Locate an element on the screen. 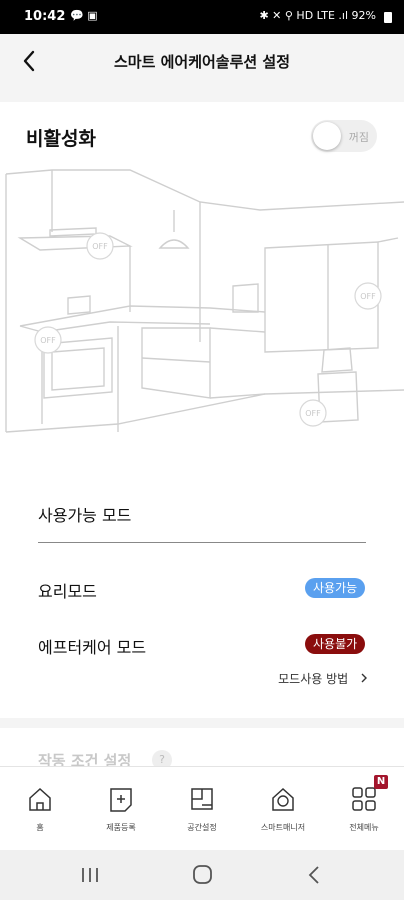  available-modes-header: 사용가능 모드 is located at coordinates (85, 515).